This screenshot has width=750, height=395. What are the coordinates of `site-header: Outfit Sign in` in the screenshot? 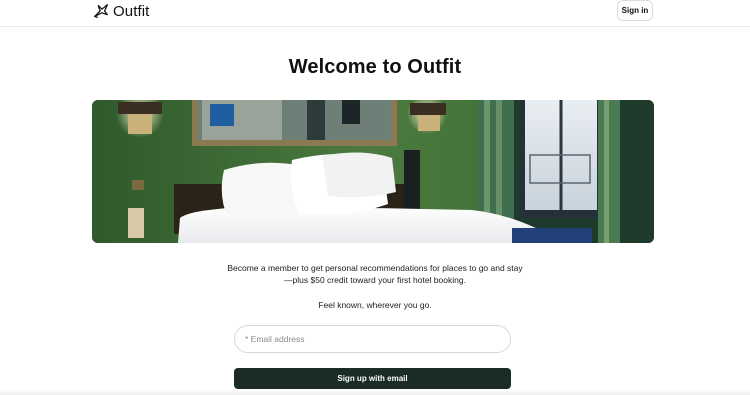 It's located at (375, 13).